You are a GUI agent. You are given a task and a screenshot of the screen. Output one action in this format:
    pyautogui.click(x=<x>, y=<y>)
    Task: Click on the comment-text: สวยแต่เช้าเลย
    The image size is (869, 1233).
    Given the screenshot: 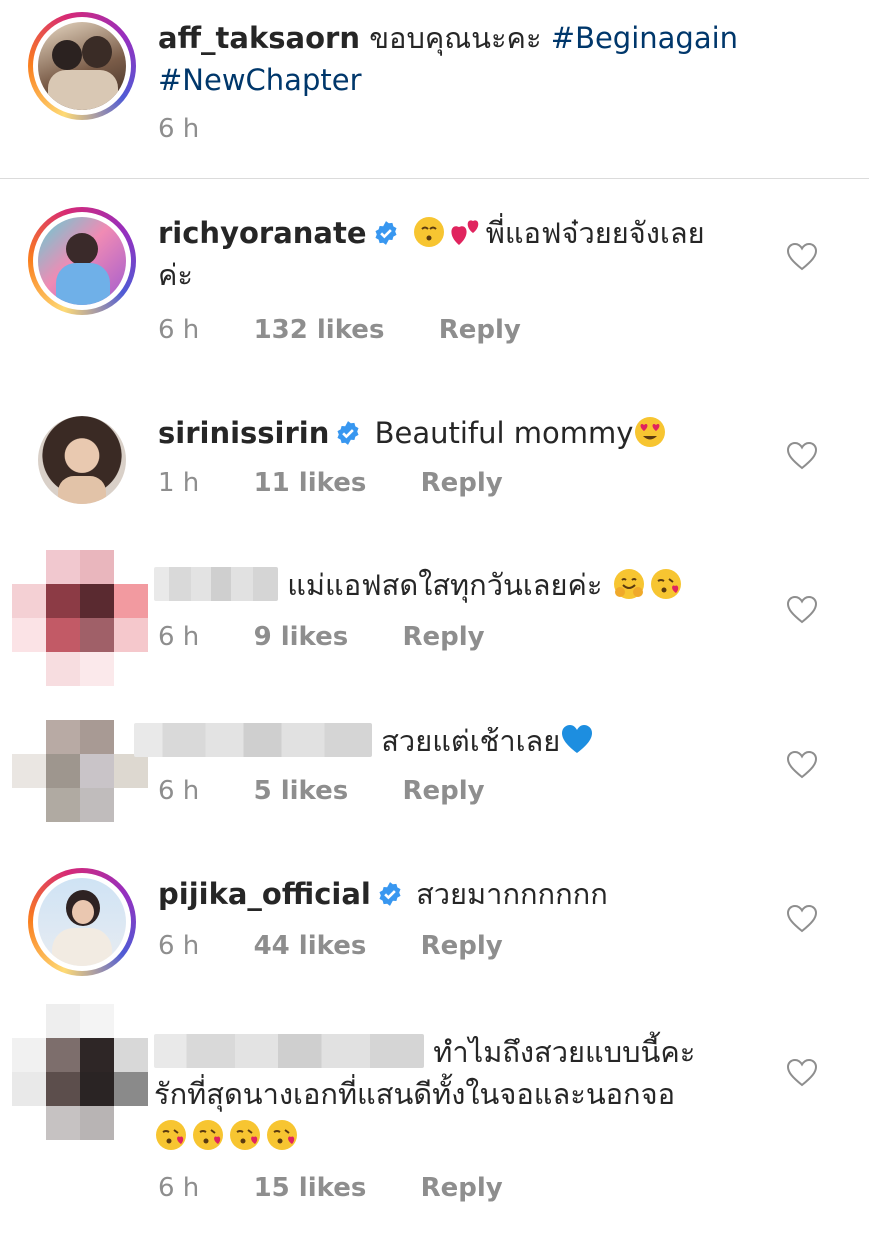 What is the action you would take?
    pyautogui.click(x=454, y=741)
    